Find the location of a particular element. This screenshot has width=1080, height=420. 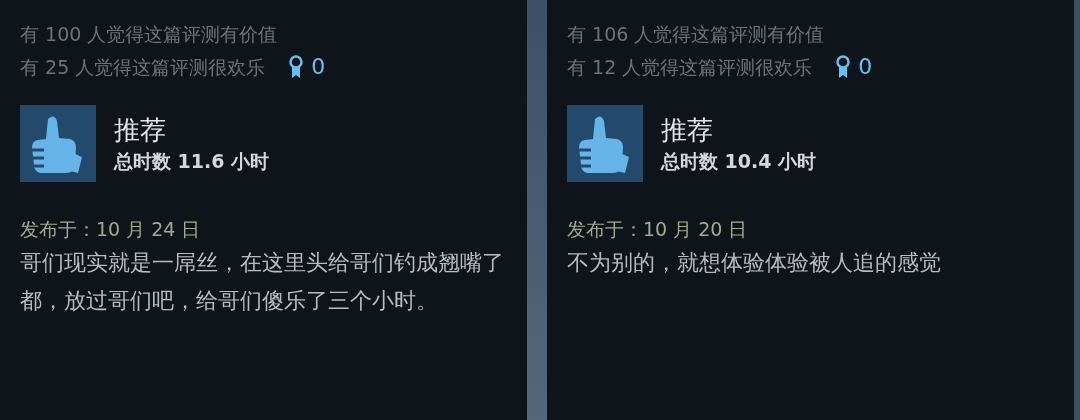

funny-count: 有 25 人觉得这篇评测很欢乐 is located at coordinates (143, 67).